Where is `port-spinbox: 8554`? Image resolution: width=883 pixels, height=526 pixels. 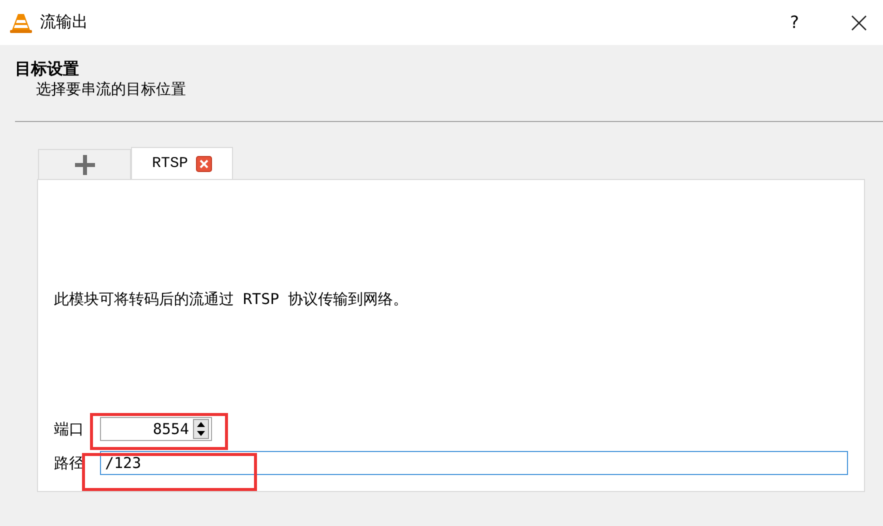
port-spinbox: 8554 is located at coordinates (156, 429).